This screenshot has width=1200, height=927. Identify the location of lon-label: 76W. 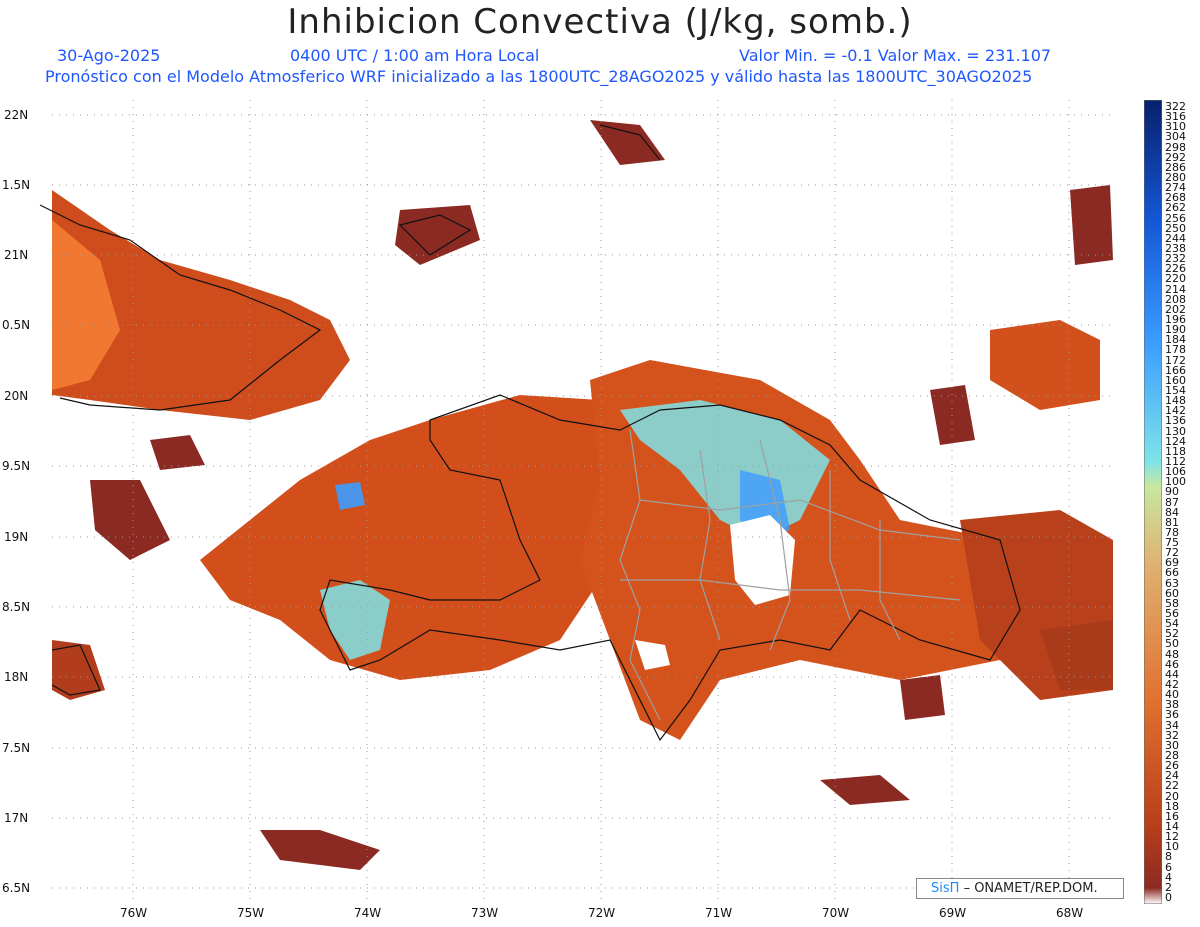
(134, 913).